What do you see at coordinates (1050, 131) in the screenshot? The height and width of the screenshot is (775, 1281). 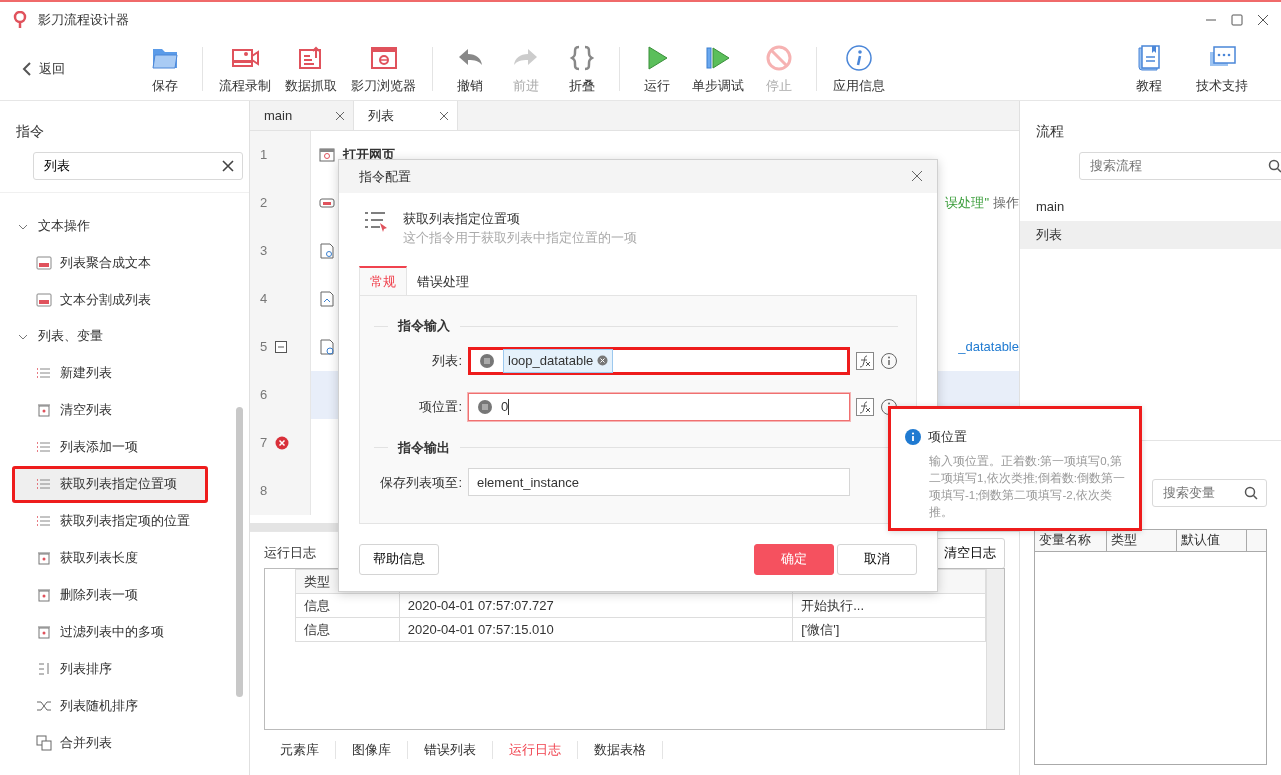 I see `panel-title: 流程` at bounding box center [1050, 131].